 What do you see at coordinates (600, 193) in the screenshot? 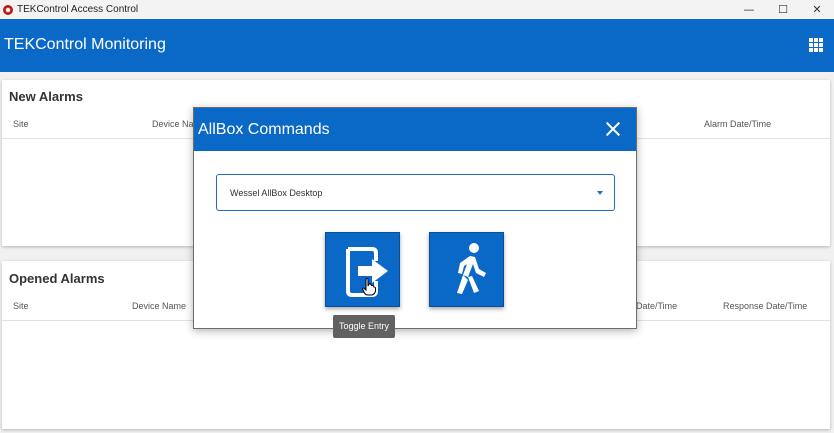
I see `chevron-down-icon` at bounding box center [600, 193].